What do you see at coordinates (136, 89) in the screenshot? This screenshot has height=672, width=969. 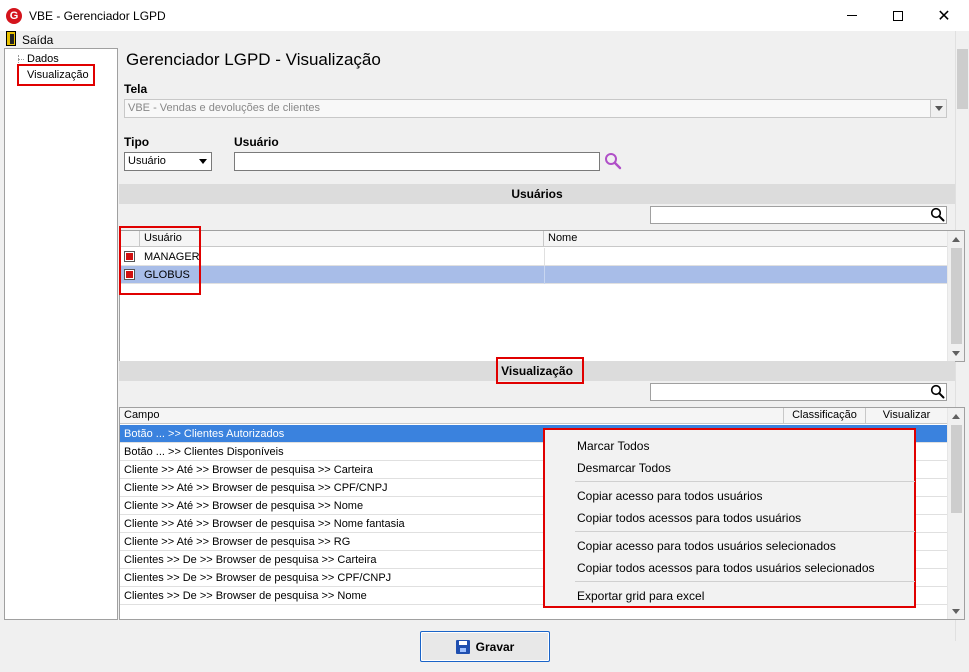 I see `tela-label: Tela` at bounding box center [136, 89].